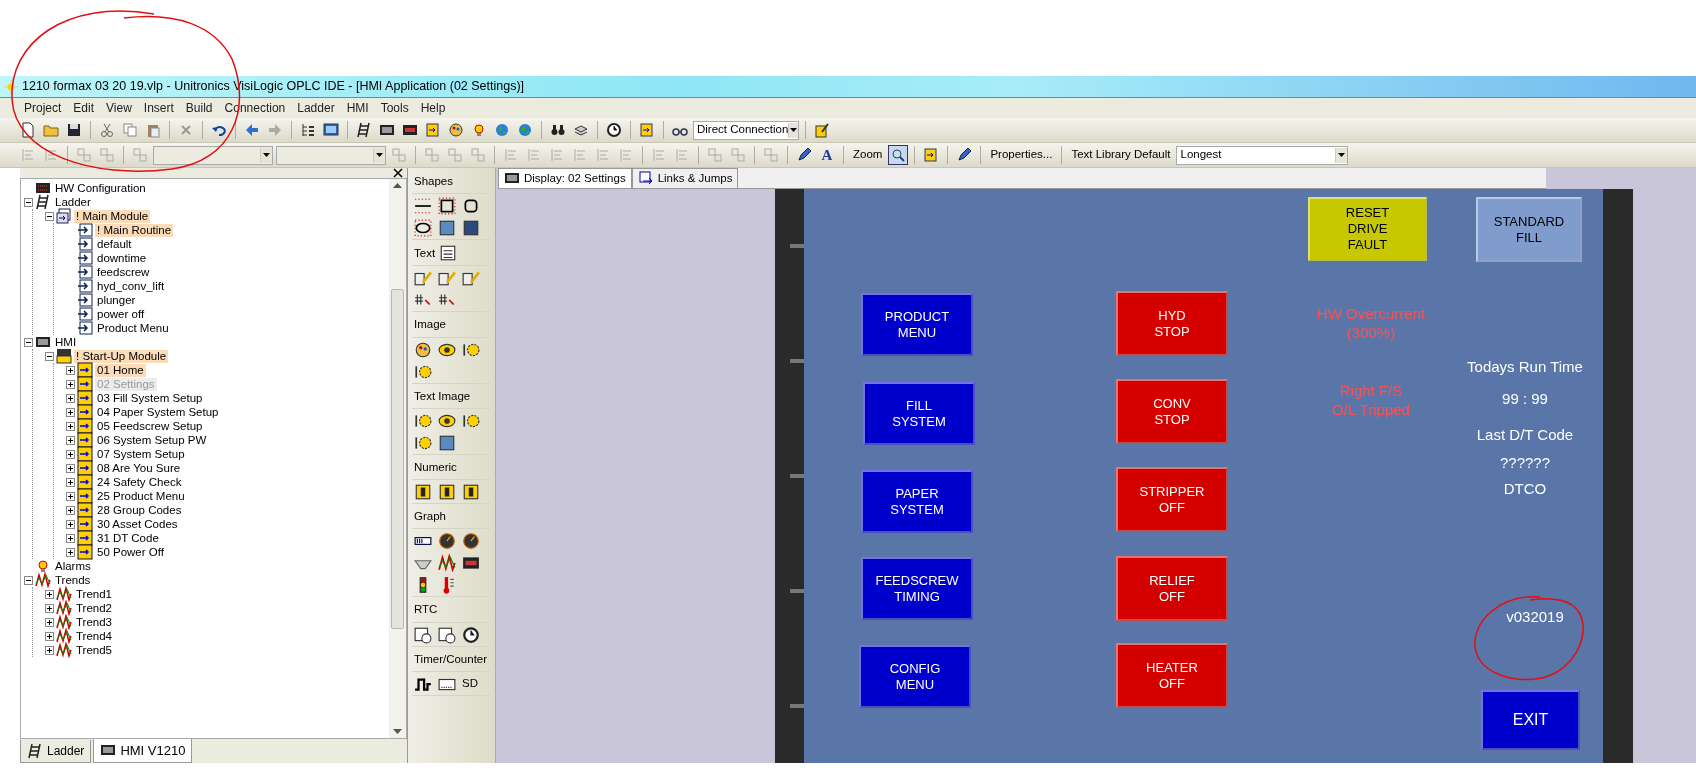  What do you see at coordinates (114, 244) in the screenshot?
I see `tree-item: default` at bounding box center [114, 244].